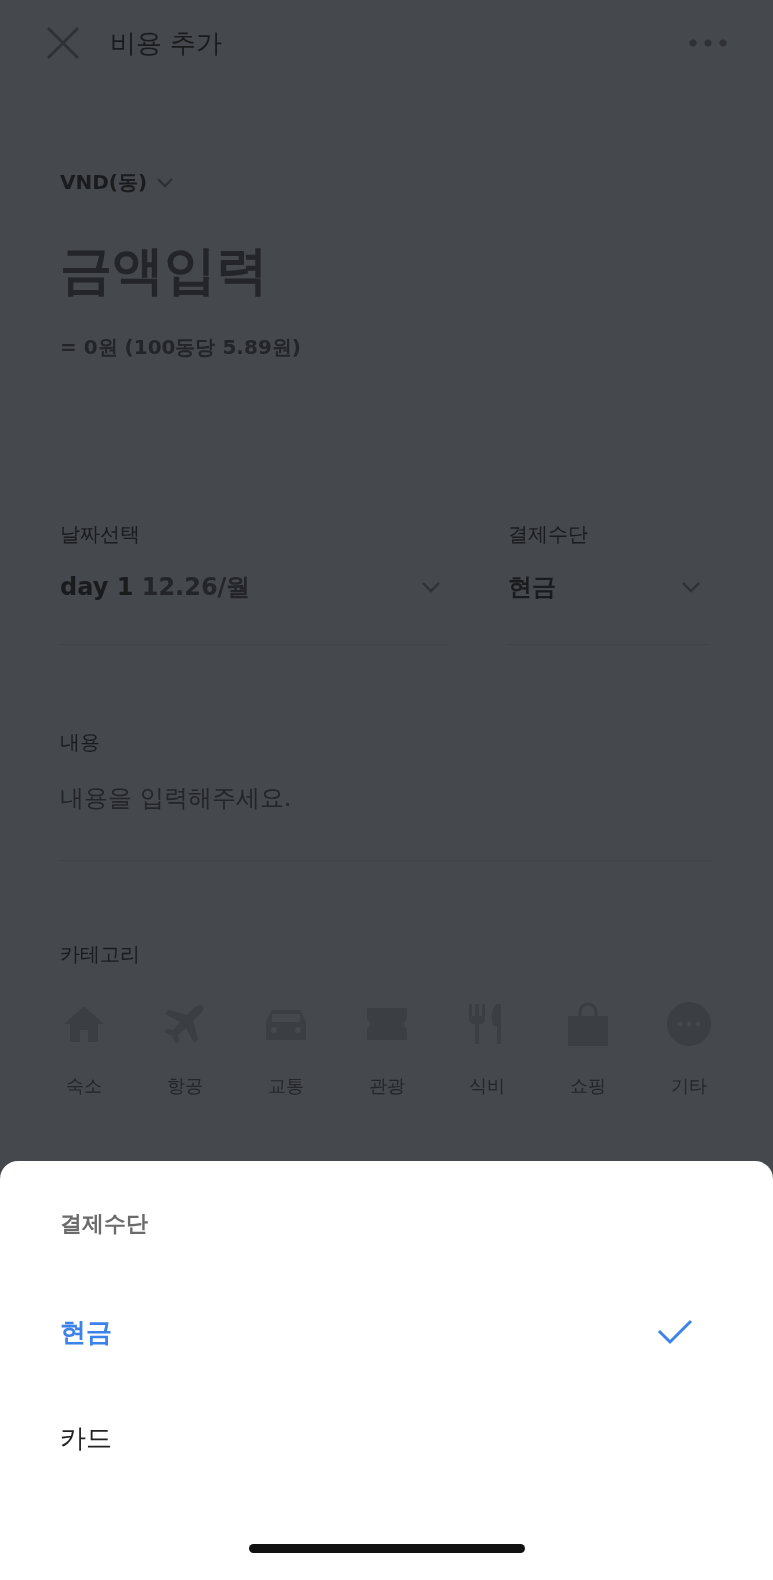  What do you see at coordinates (104, 1224) in the screenshot?
I see `sheet-title: 결제수단` at bounding box center [104, 1224].